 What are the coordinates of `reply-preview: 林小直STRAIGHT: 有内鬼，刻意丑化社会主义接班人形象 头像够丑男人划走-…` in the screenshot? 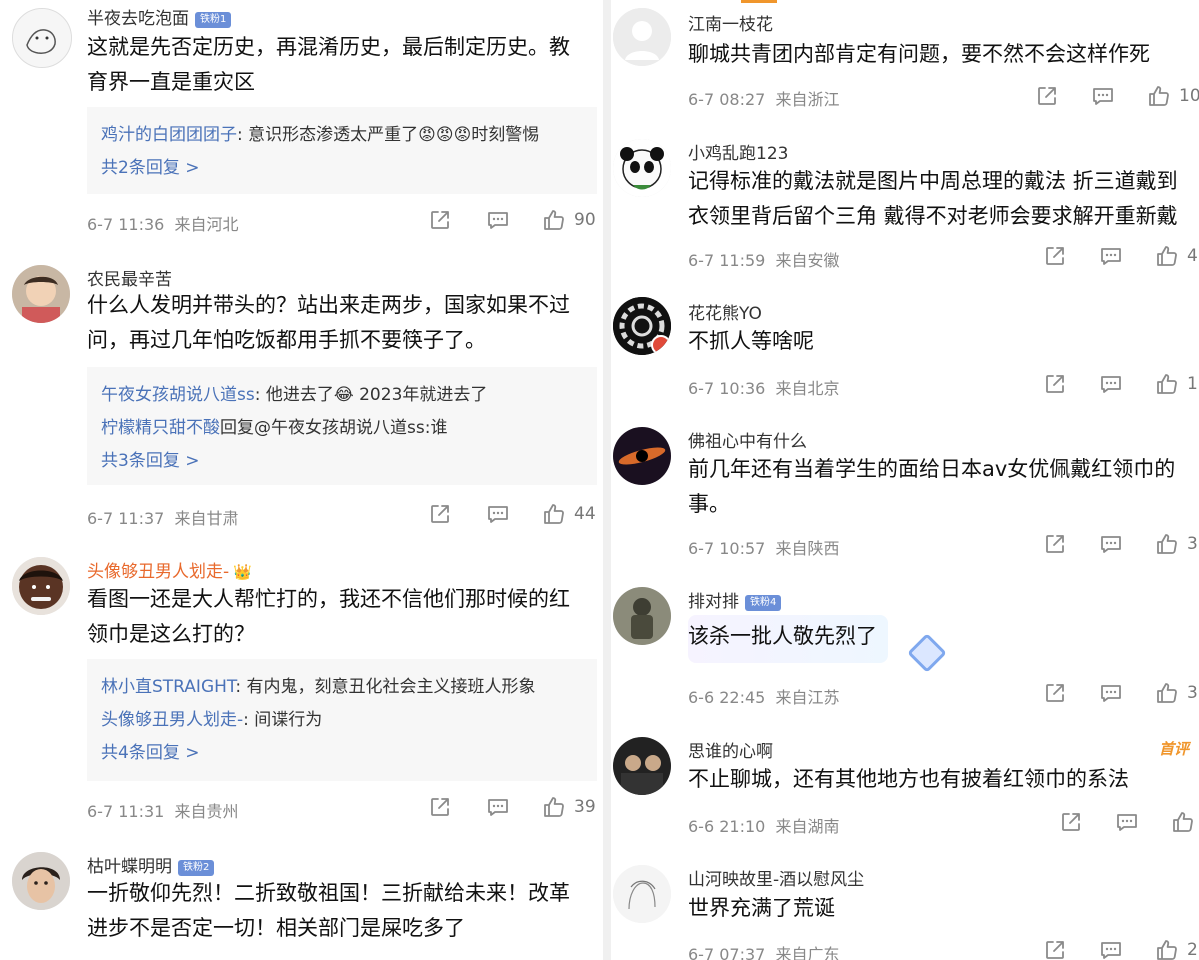 It's located at (342, 720).